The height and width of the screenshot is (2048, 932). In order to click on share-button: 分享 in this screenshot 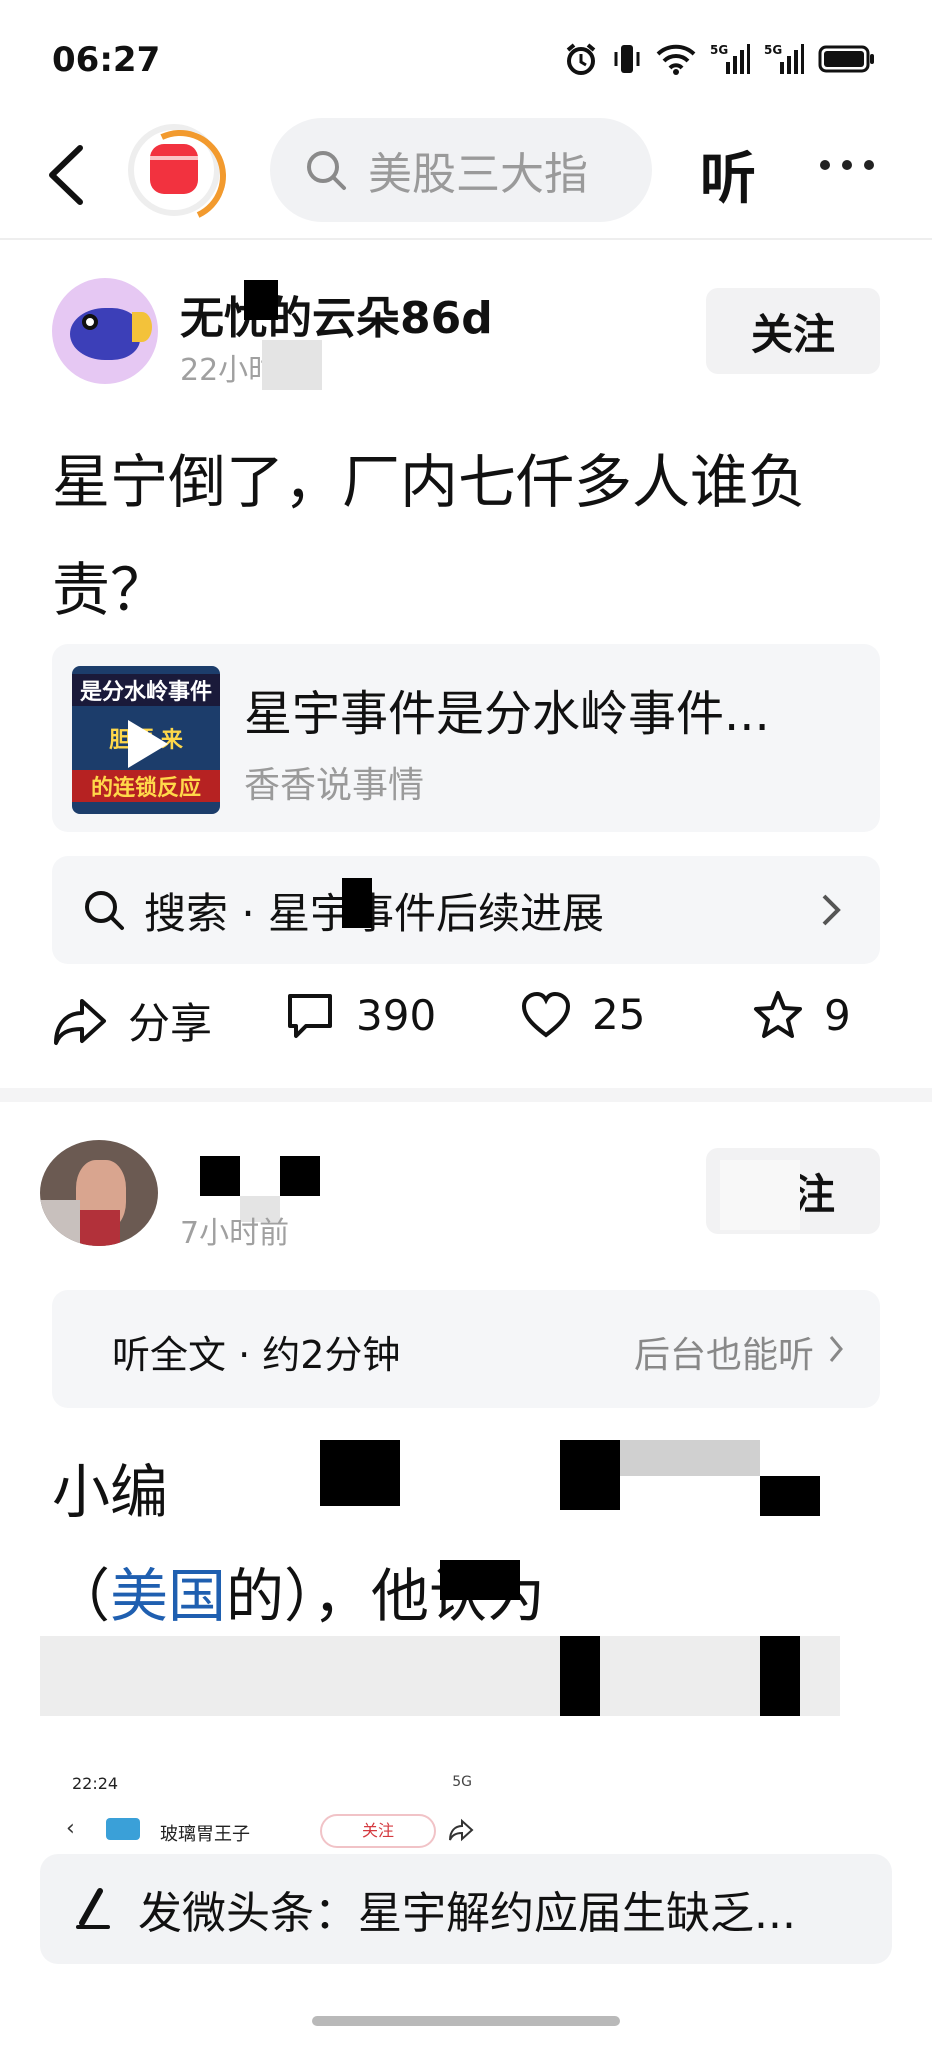, I will do `click(132, 1020)`.